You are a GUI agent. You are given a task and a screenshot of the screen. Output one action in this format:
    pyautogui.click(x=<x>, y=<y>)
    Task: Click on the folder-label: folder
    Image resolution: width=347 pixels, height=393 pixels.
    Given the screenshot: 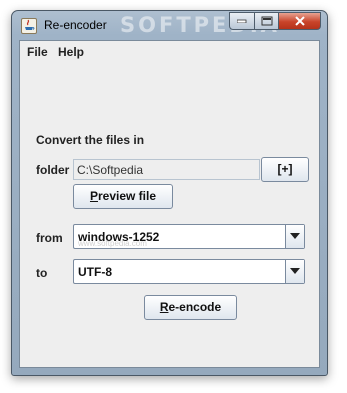 What is the action you would take?
    pyautogui.click(x=53, y=170)
    